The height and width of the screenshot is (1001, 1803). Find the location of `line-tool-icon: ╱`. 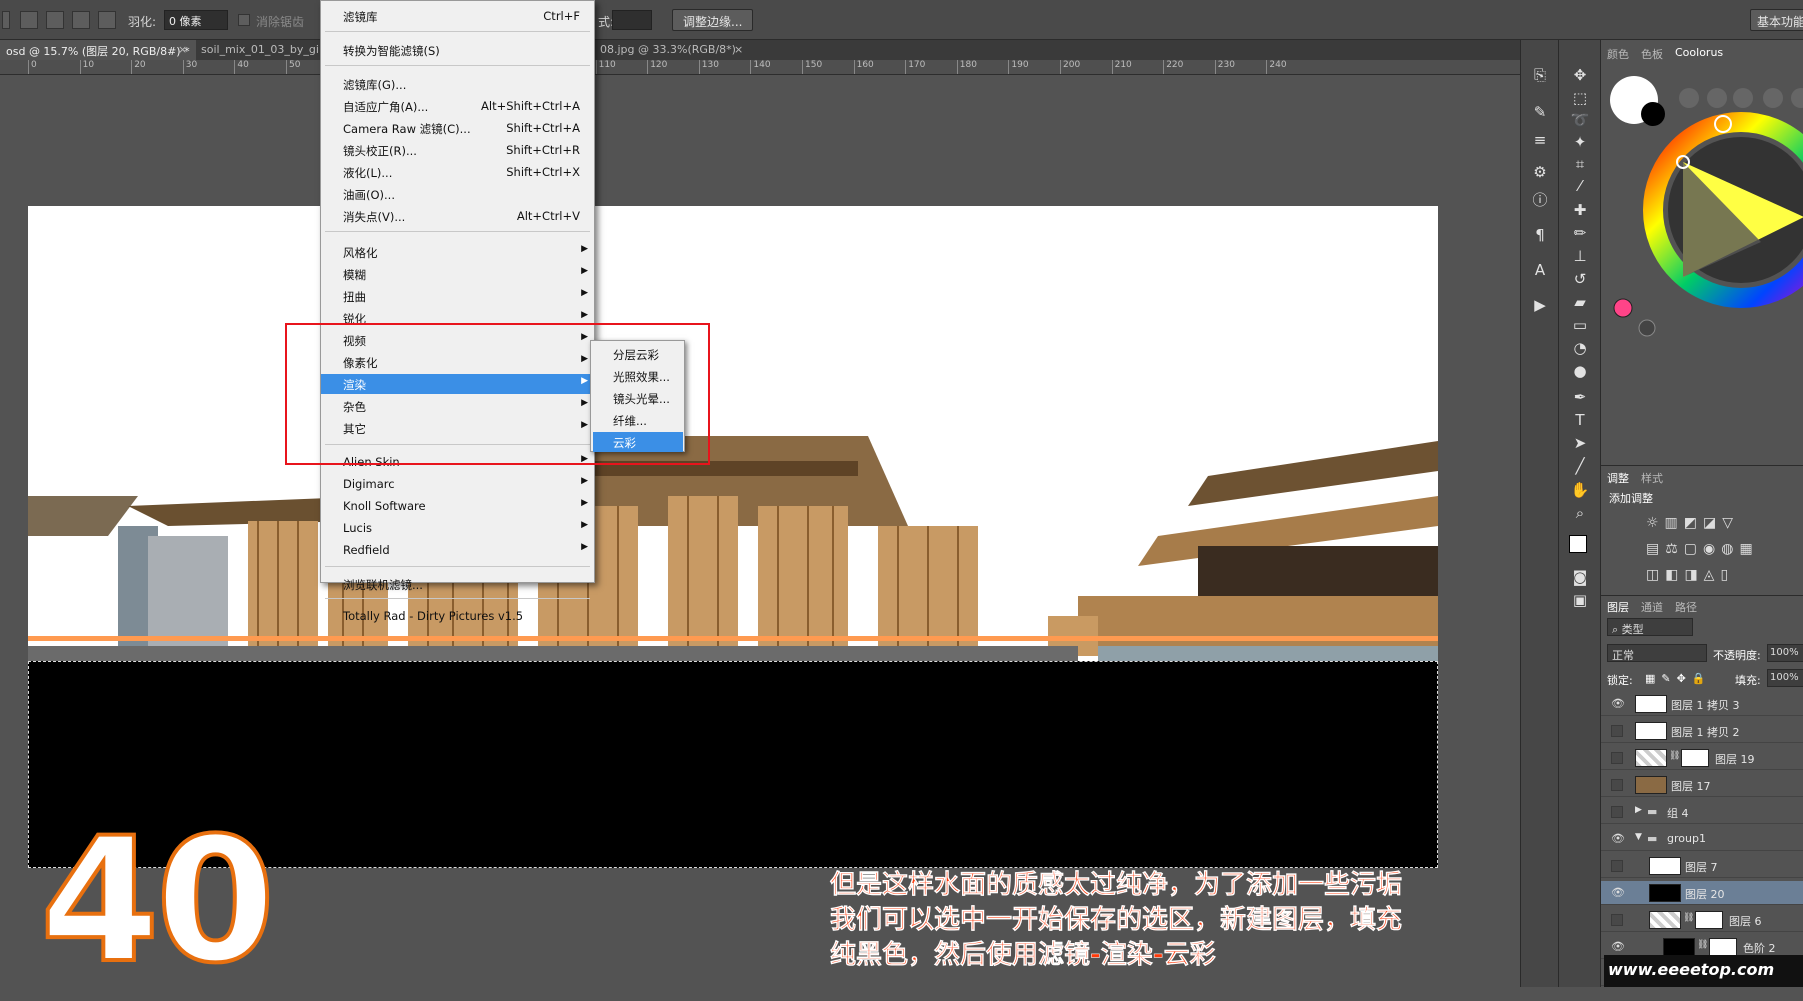

line-tool-icon: ╱ is located at coordinates (1580, 466).